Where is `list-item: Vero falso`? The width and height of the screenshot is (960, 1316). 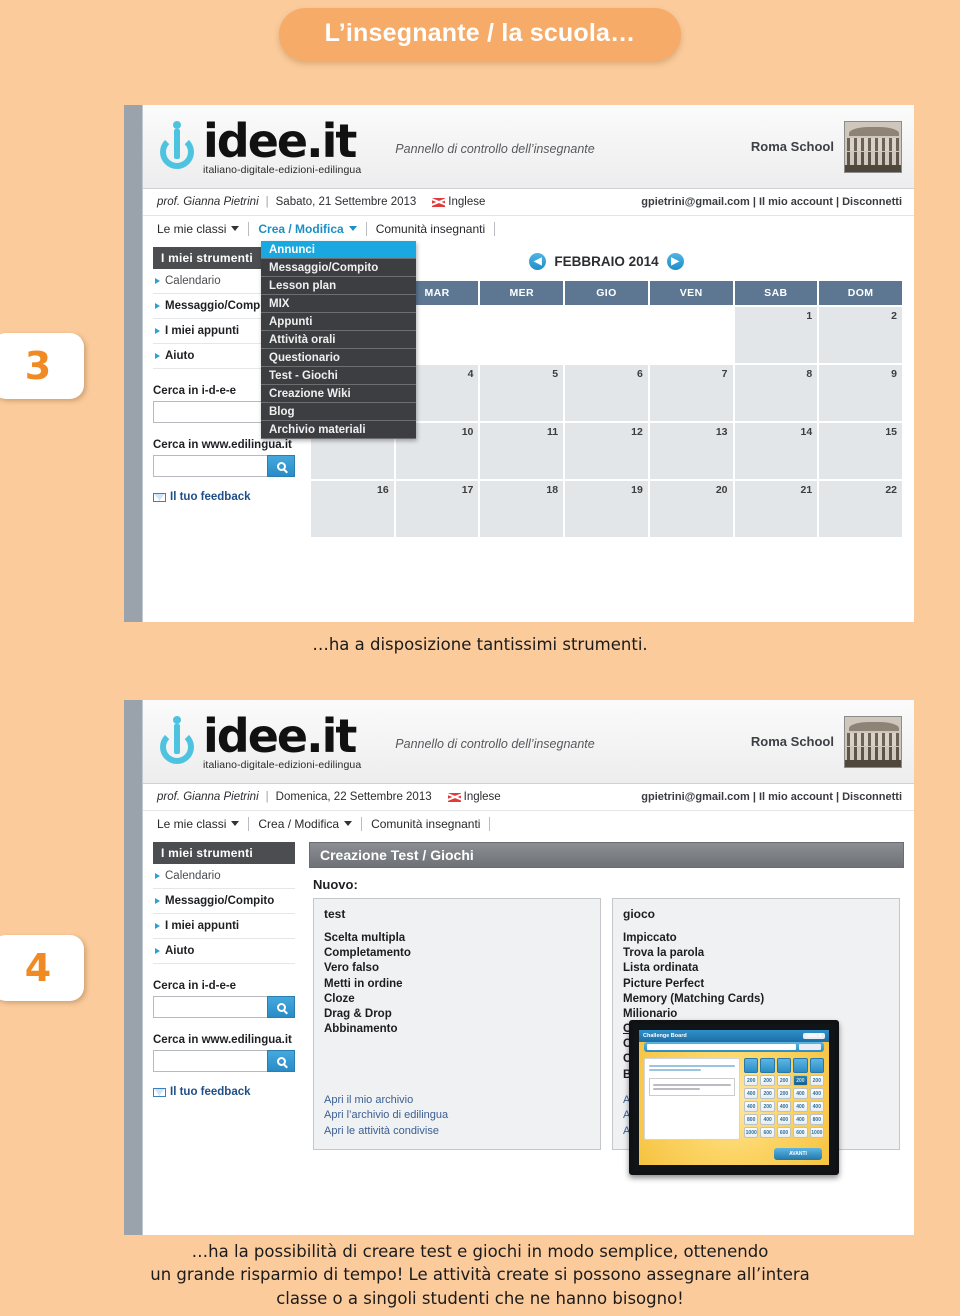
list-item: Vero falso is located at coordinates (457, 968).